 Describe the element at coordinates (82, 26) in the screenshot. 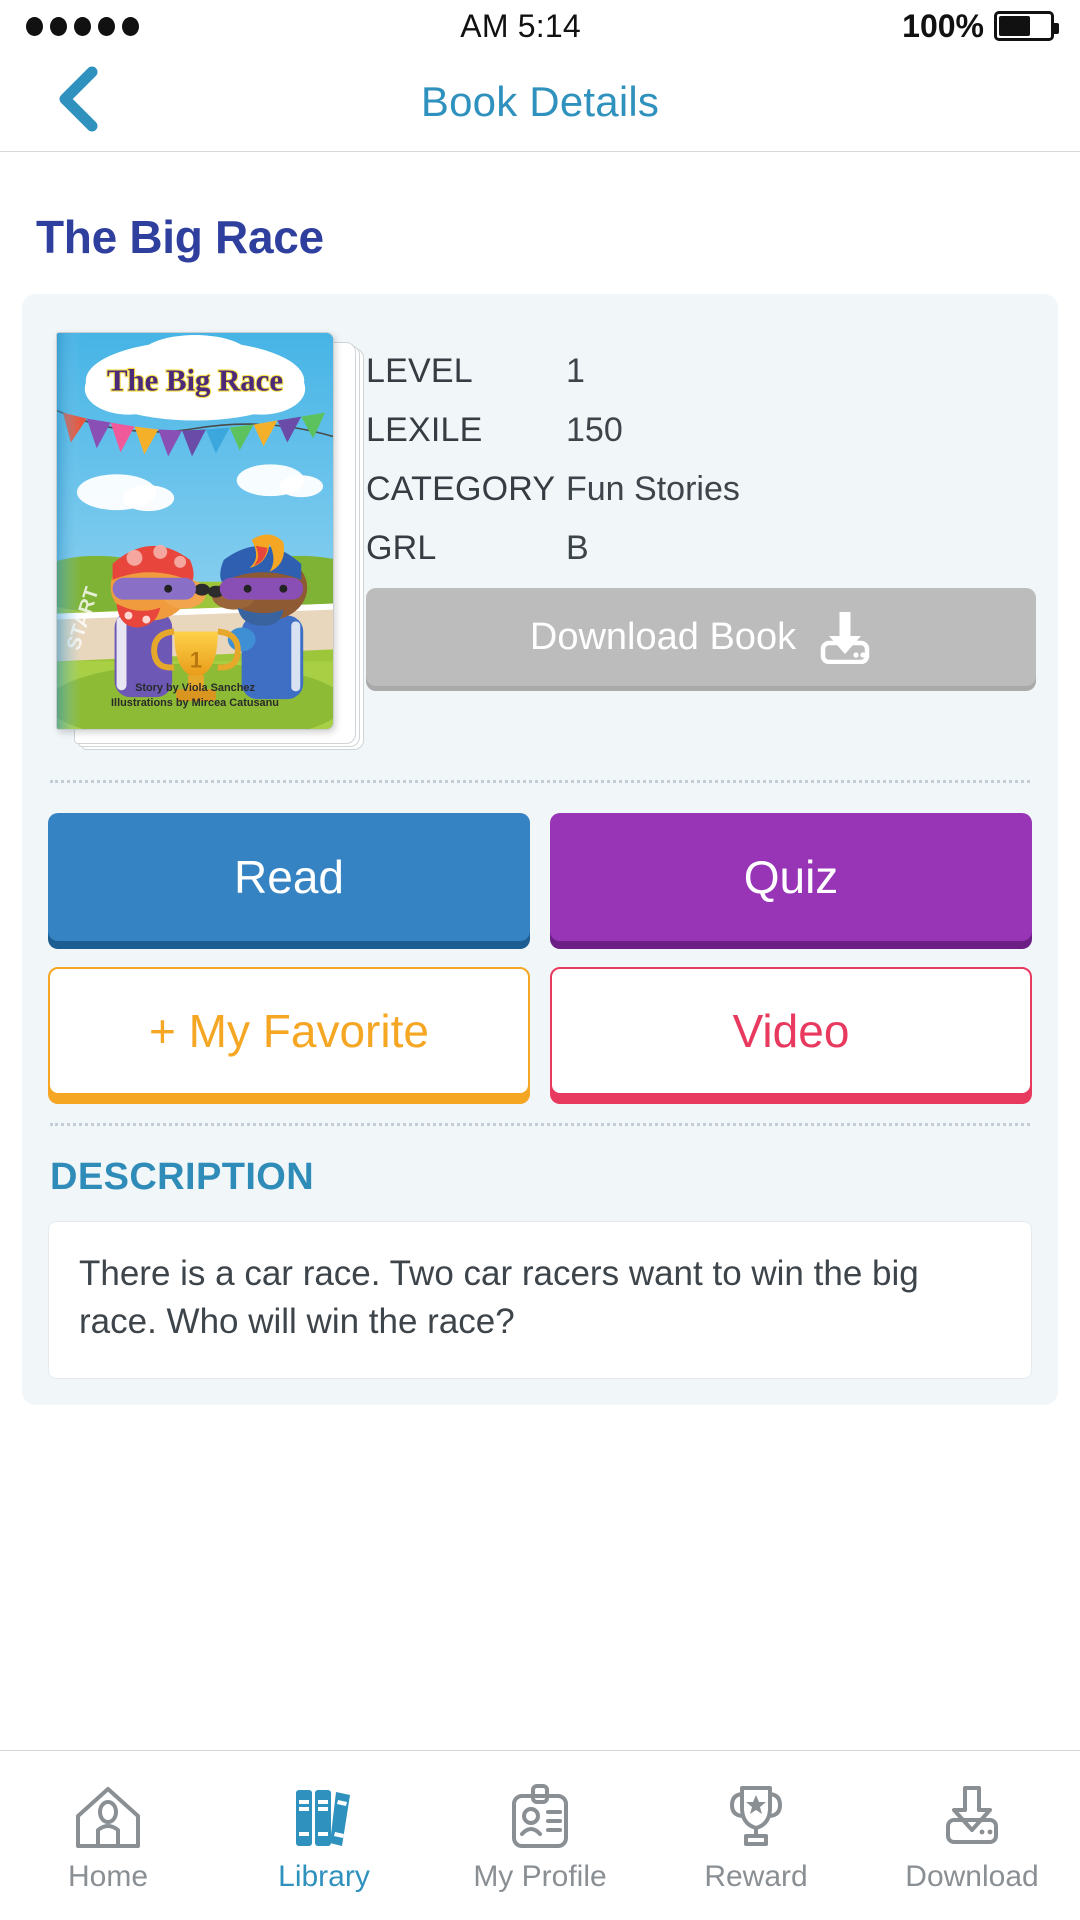

I see `signal-strength-icon` at that location.